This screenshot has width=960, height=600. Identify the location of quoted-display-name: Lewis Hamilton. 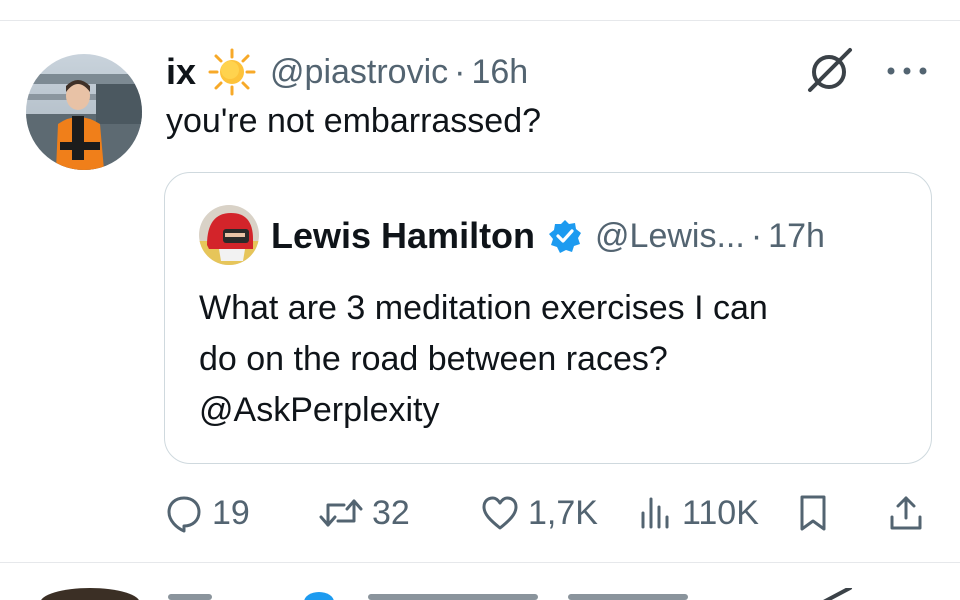
(403, 236).